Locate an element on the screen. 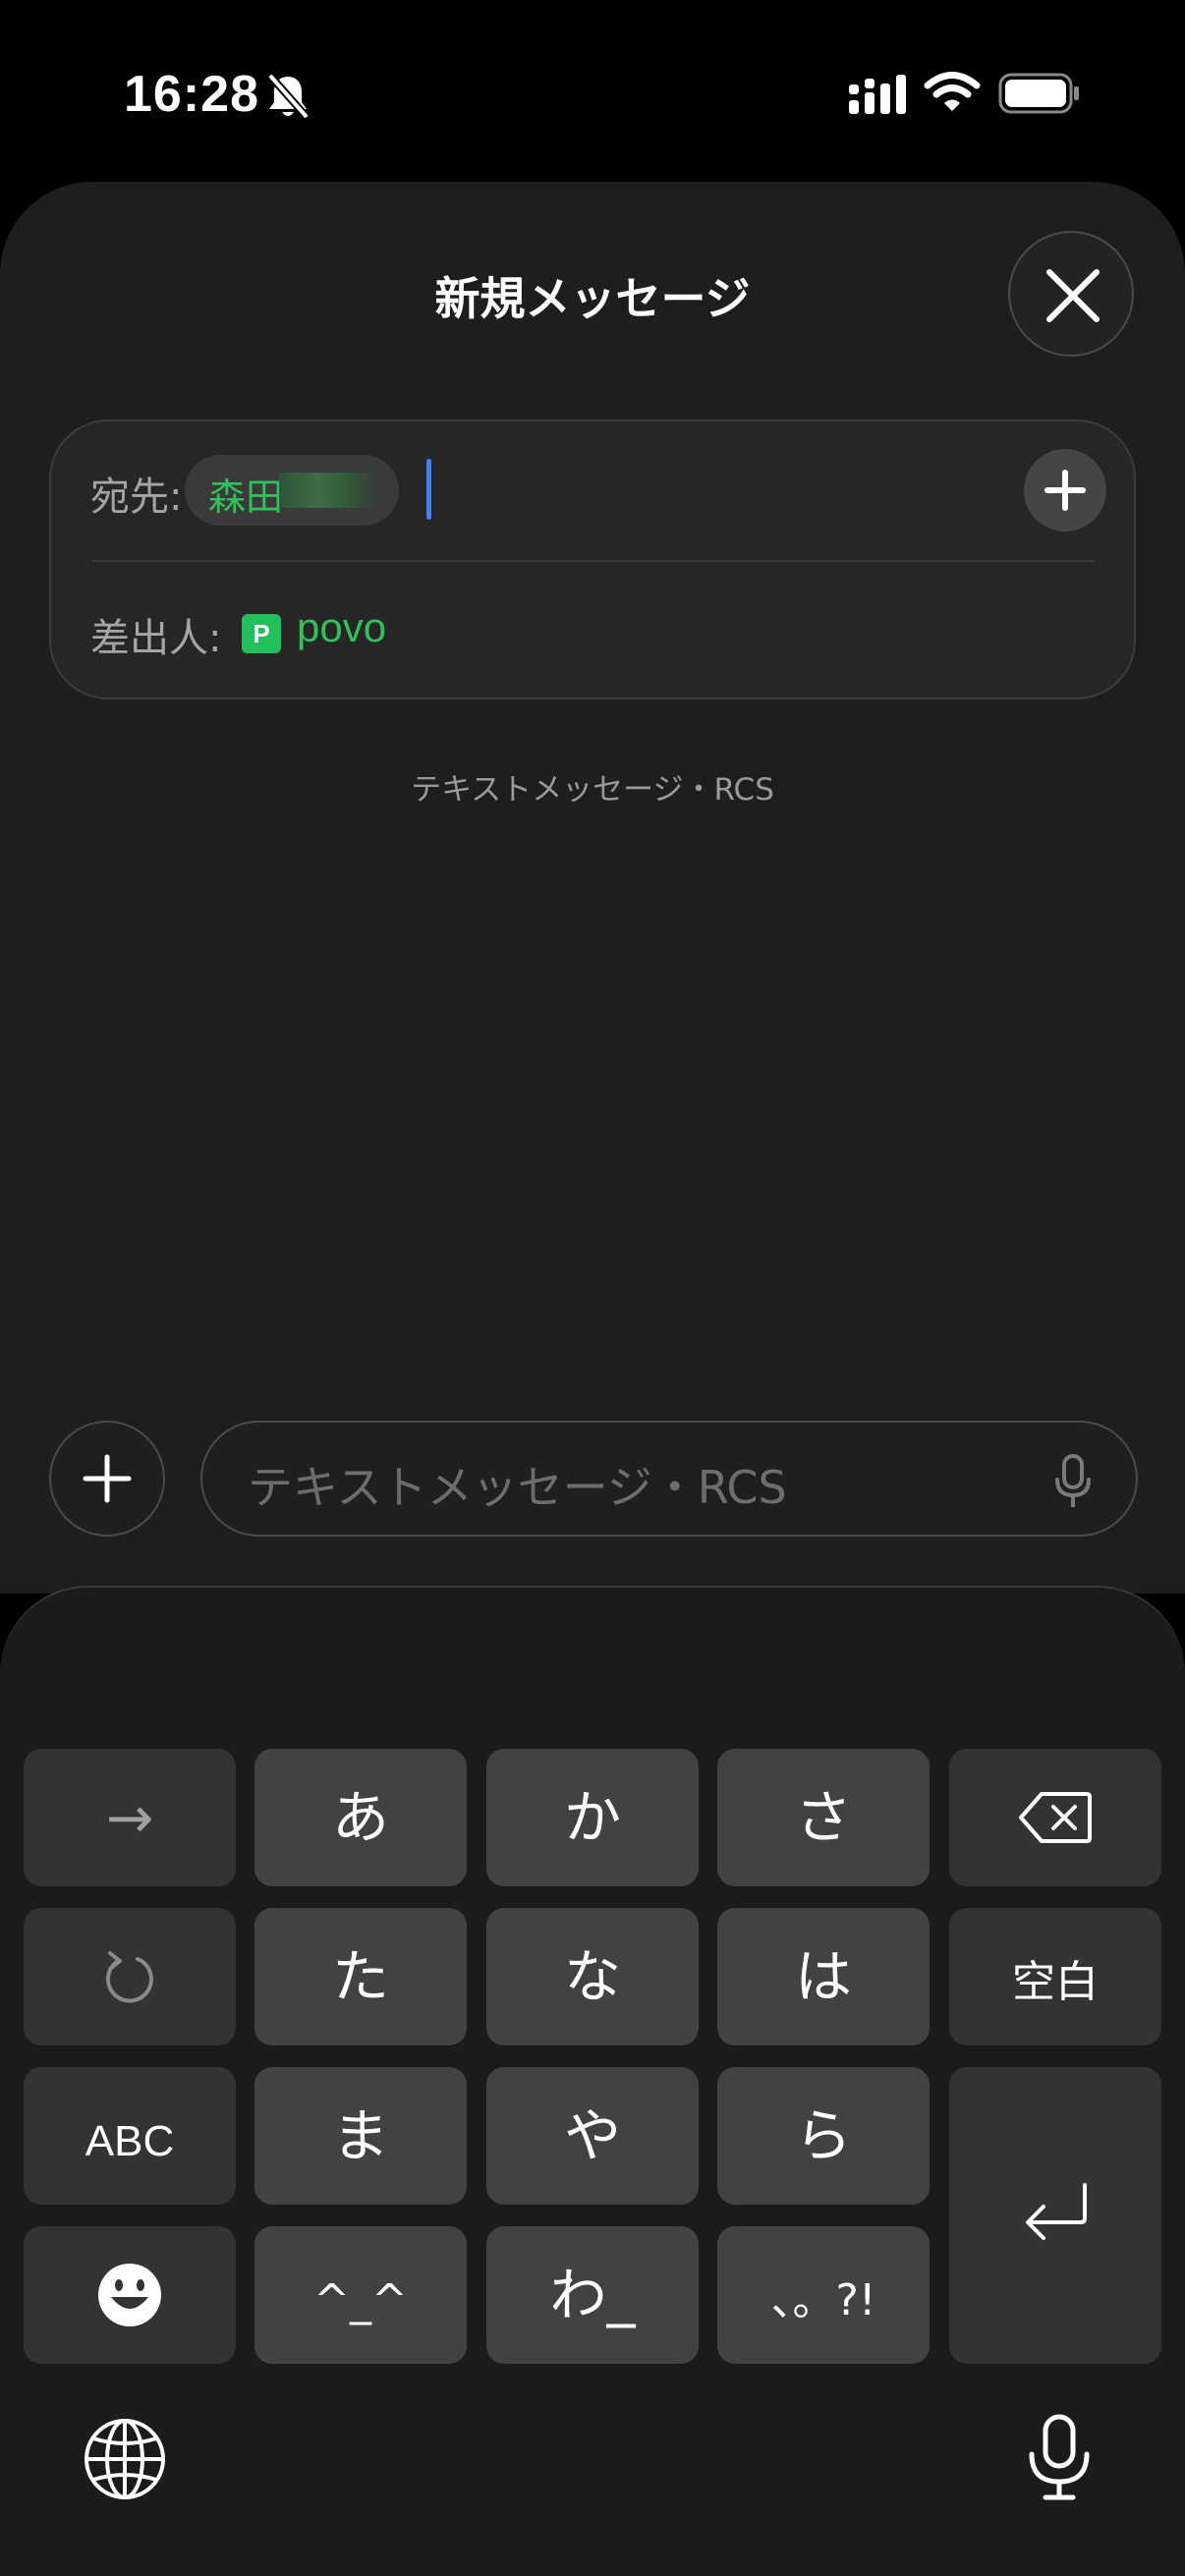 Image resolution: width=1185 pixels, height=2576 pixels. key-arrow-right: → is located at coordinates (130, 1817).